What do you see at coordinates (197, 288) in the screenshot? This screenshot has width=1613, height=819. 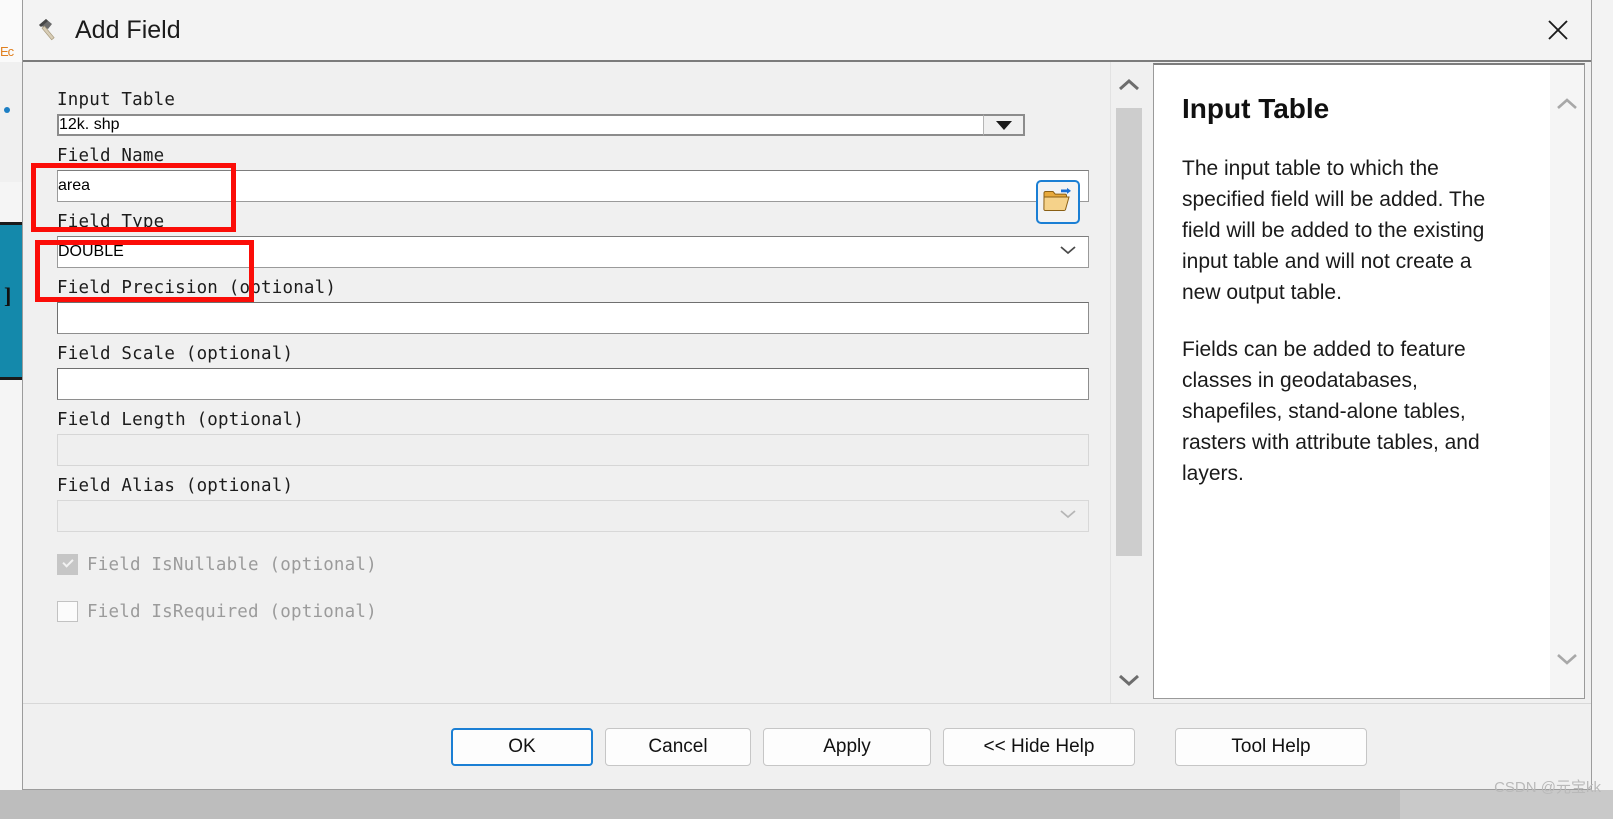 I see `label-field-precision: Field Precision (optional)` at bounding box center [197, 288].